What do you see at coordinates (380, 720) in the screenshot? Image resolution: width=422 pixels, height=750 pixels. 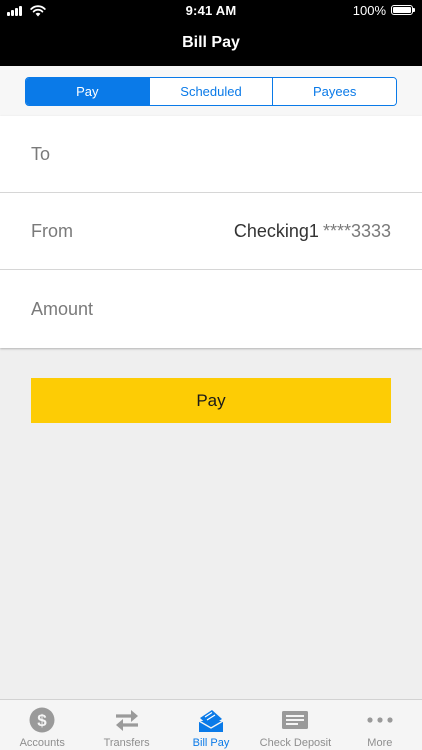 I see `more-dots-icon` at bounding box center [380, 720].